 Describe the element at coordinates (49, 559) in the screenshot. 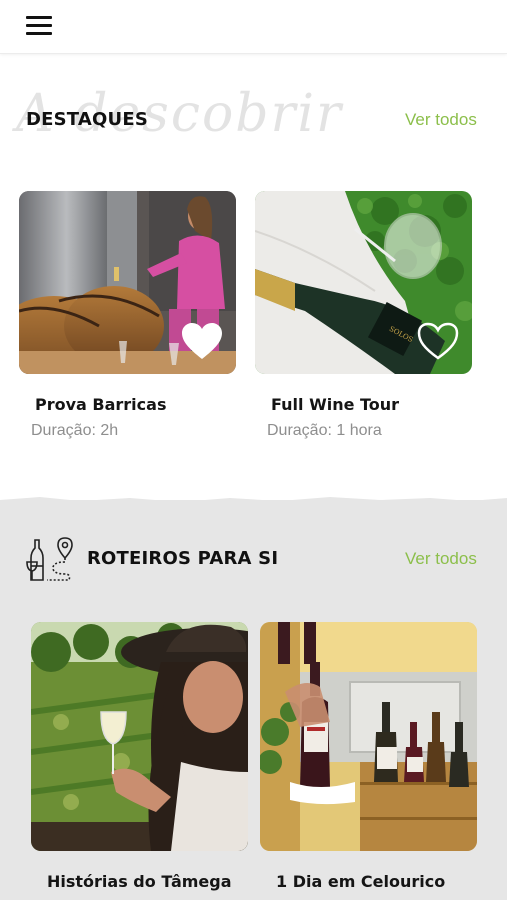

I see `wine-route-icon` at that location.